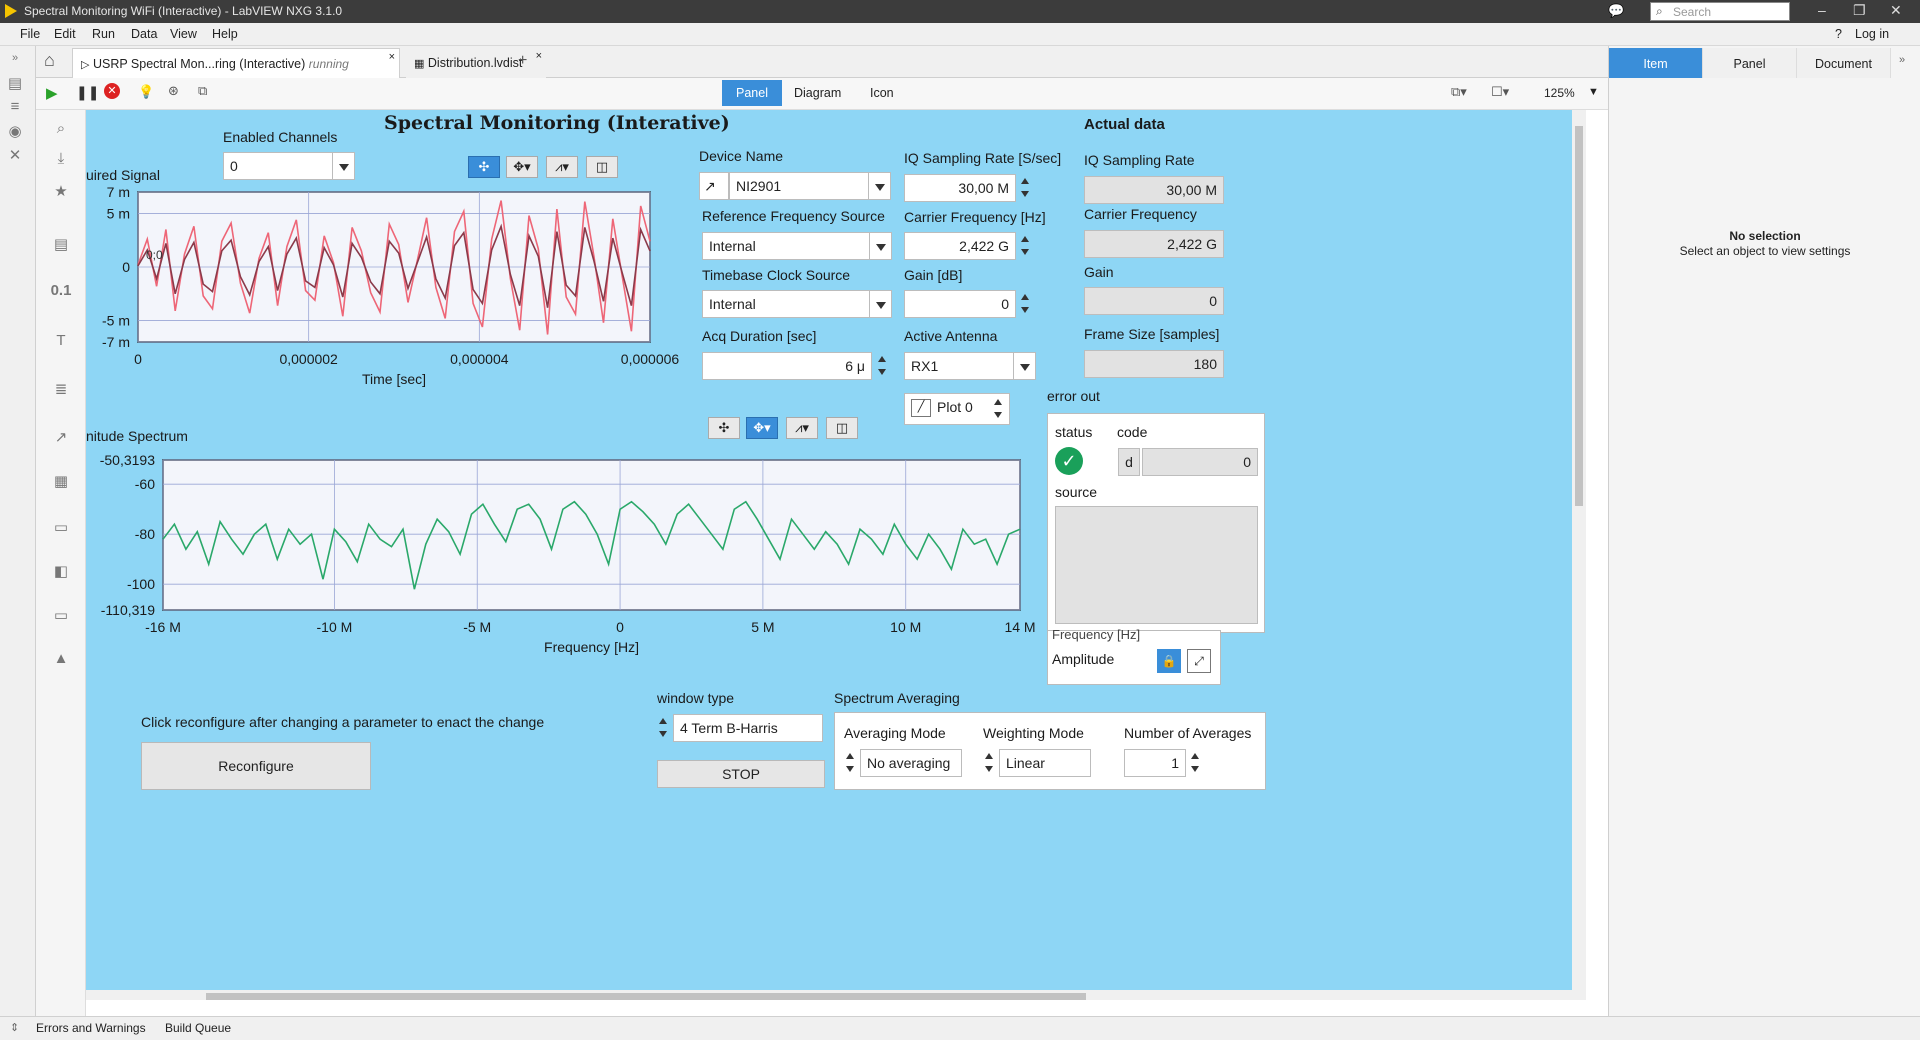 This screenshot has height=1040, width=1920. Describe the element at coordinates (1872, 34) in the screenshot. I see `login-button: Log in` at that location.